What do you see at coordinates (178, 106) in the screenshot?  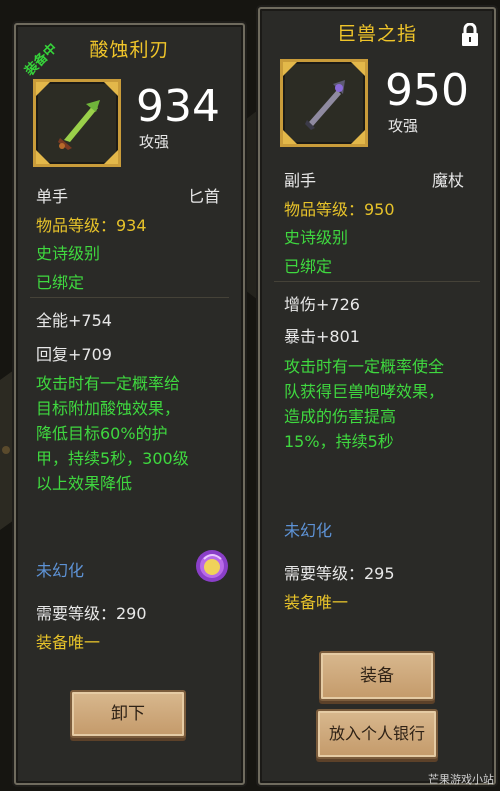 I see `attack-power-value: 934` at bounding box center [178, 106].